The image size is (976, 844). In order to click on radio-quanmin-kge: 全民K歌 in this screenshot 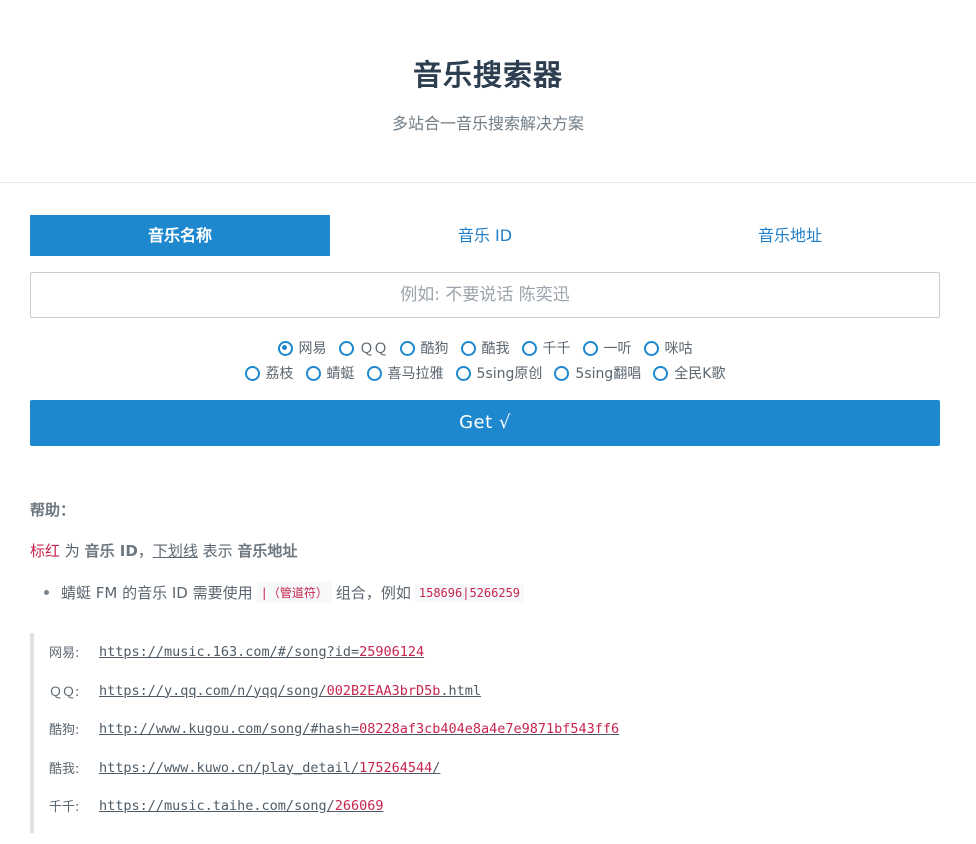, I will do `click(689, 373)`.